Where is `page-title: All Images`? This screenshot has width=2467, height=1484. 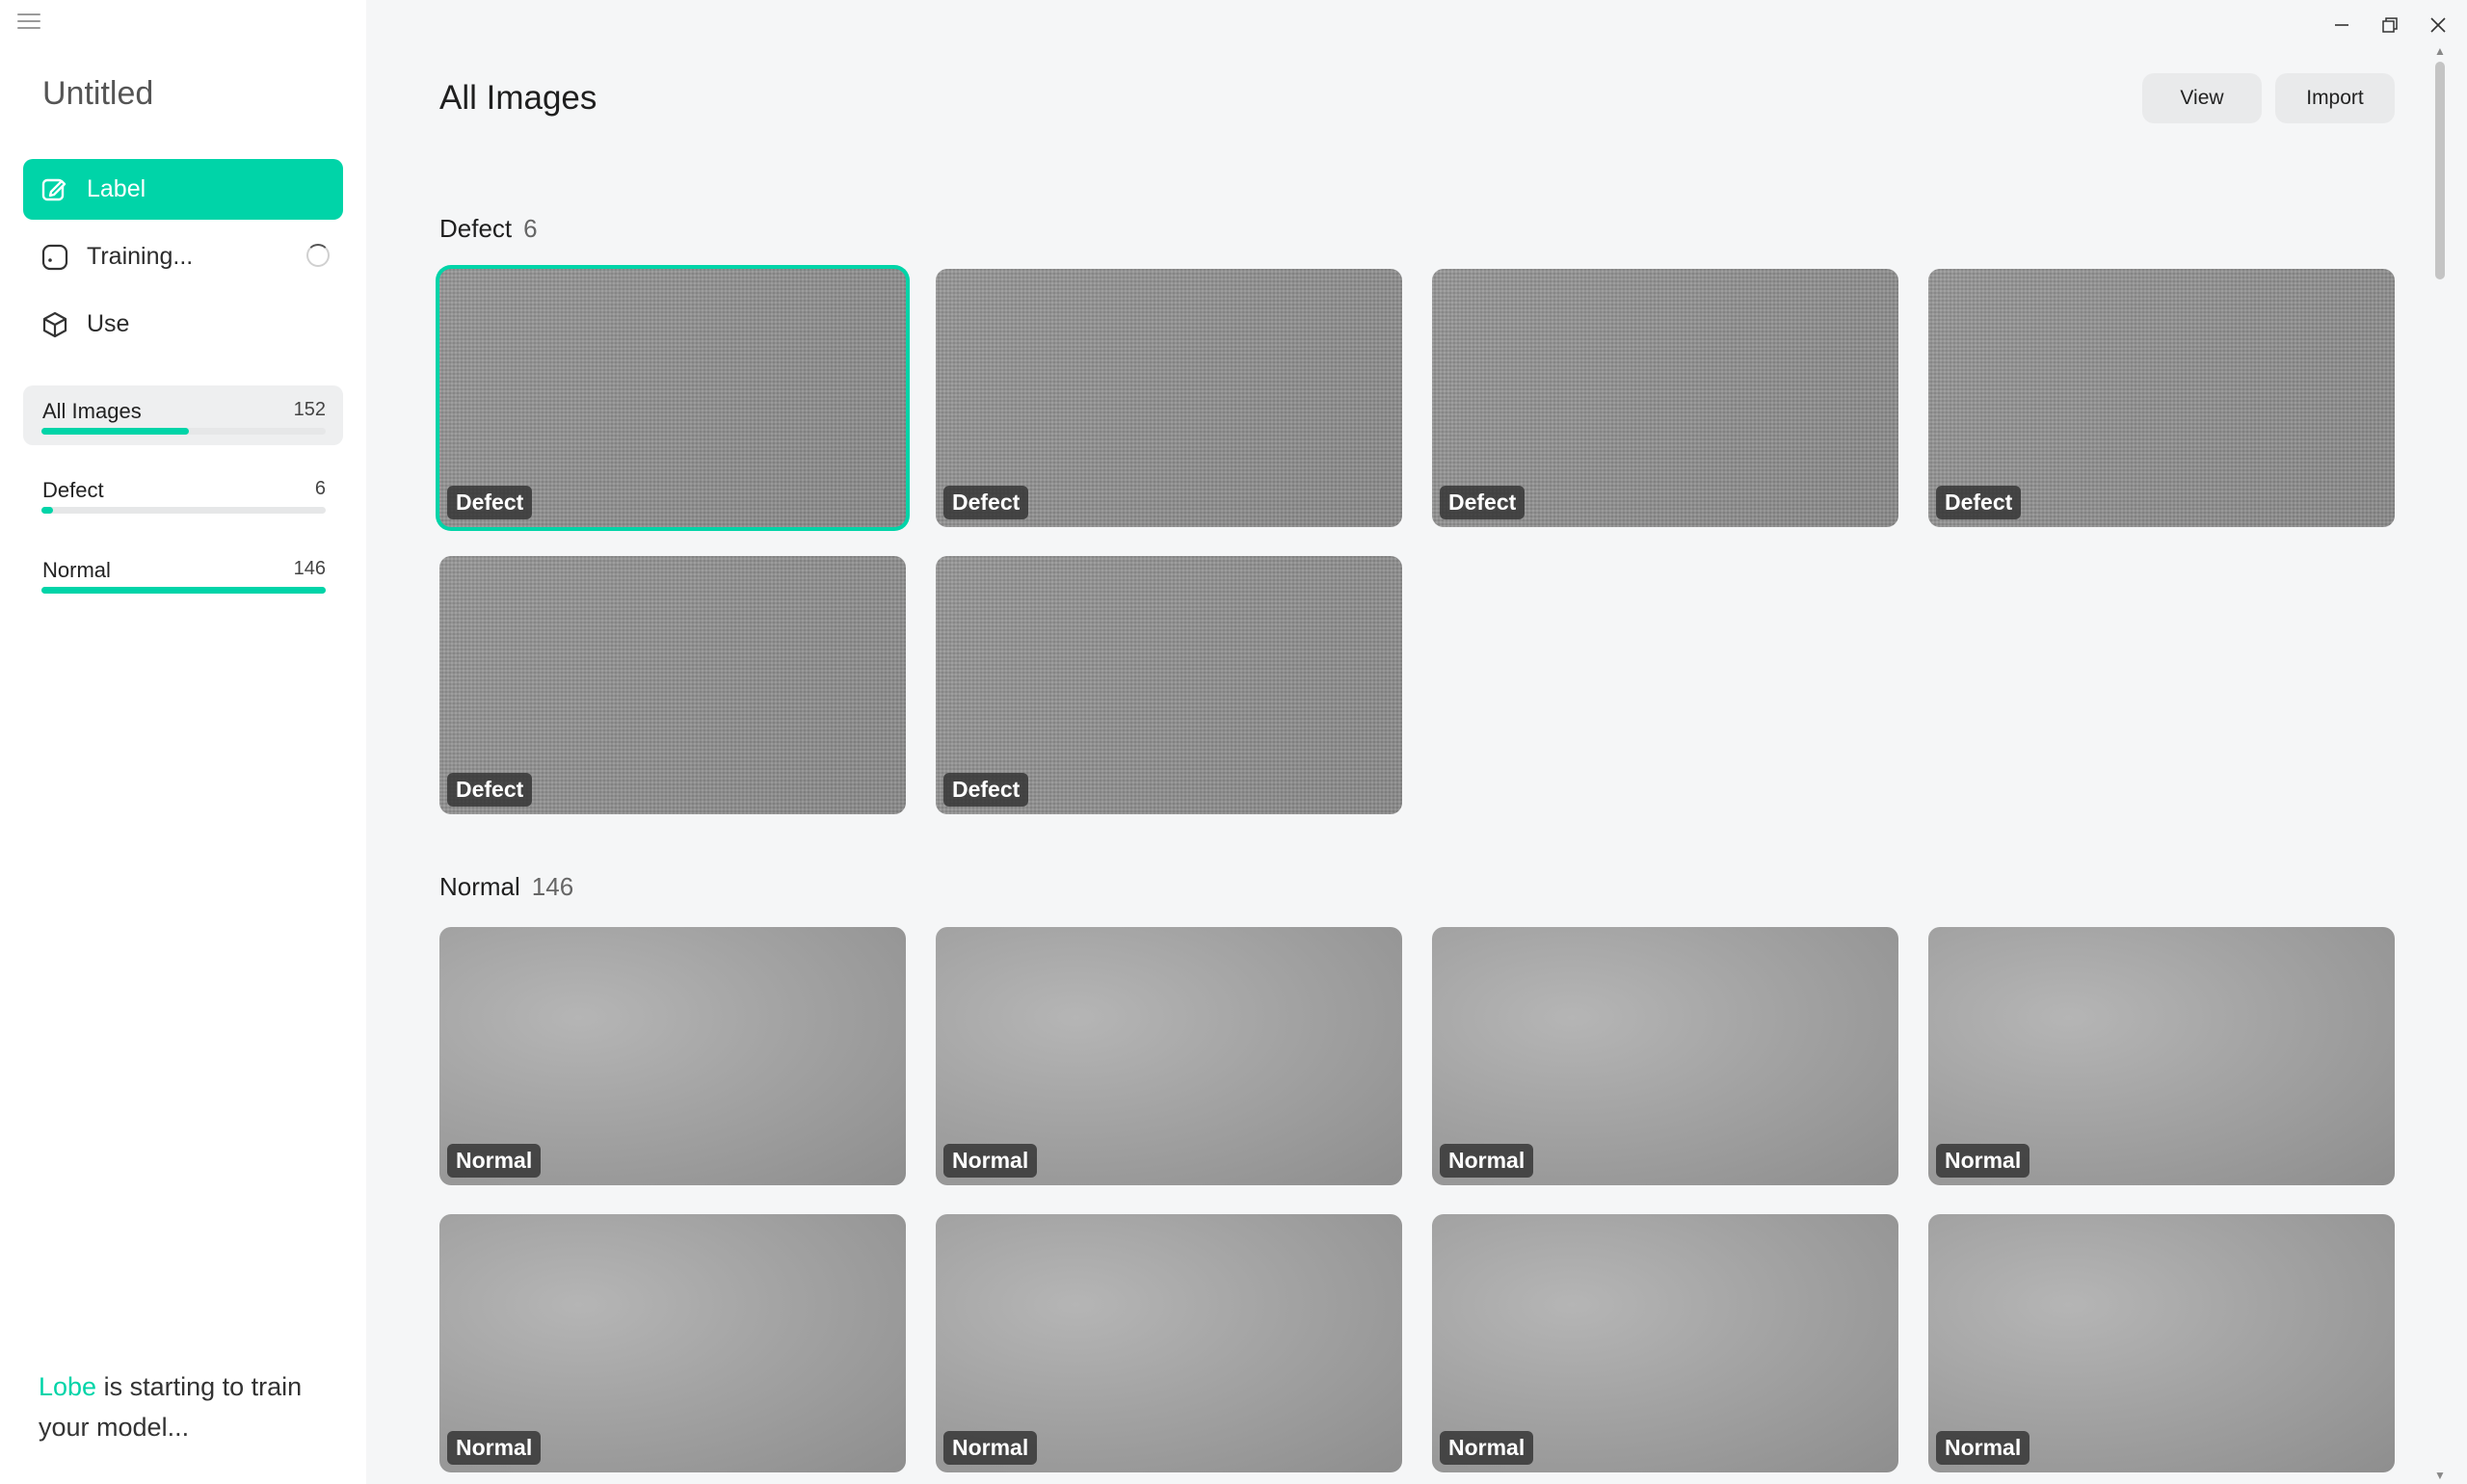 page-title: All Images is located at coordinates (518, 98).